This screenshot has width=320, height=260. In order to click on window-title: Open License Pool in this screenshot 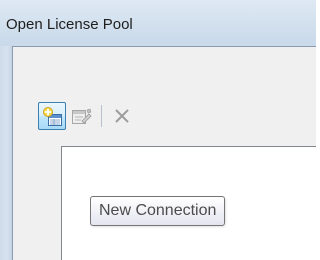, I will do `click(69, 24)`.